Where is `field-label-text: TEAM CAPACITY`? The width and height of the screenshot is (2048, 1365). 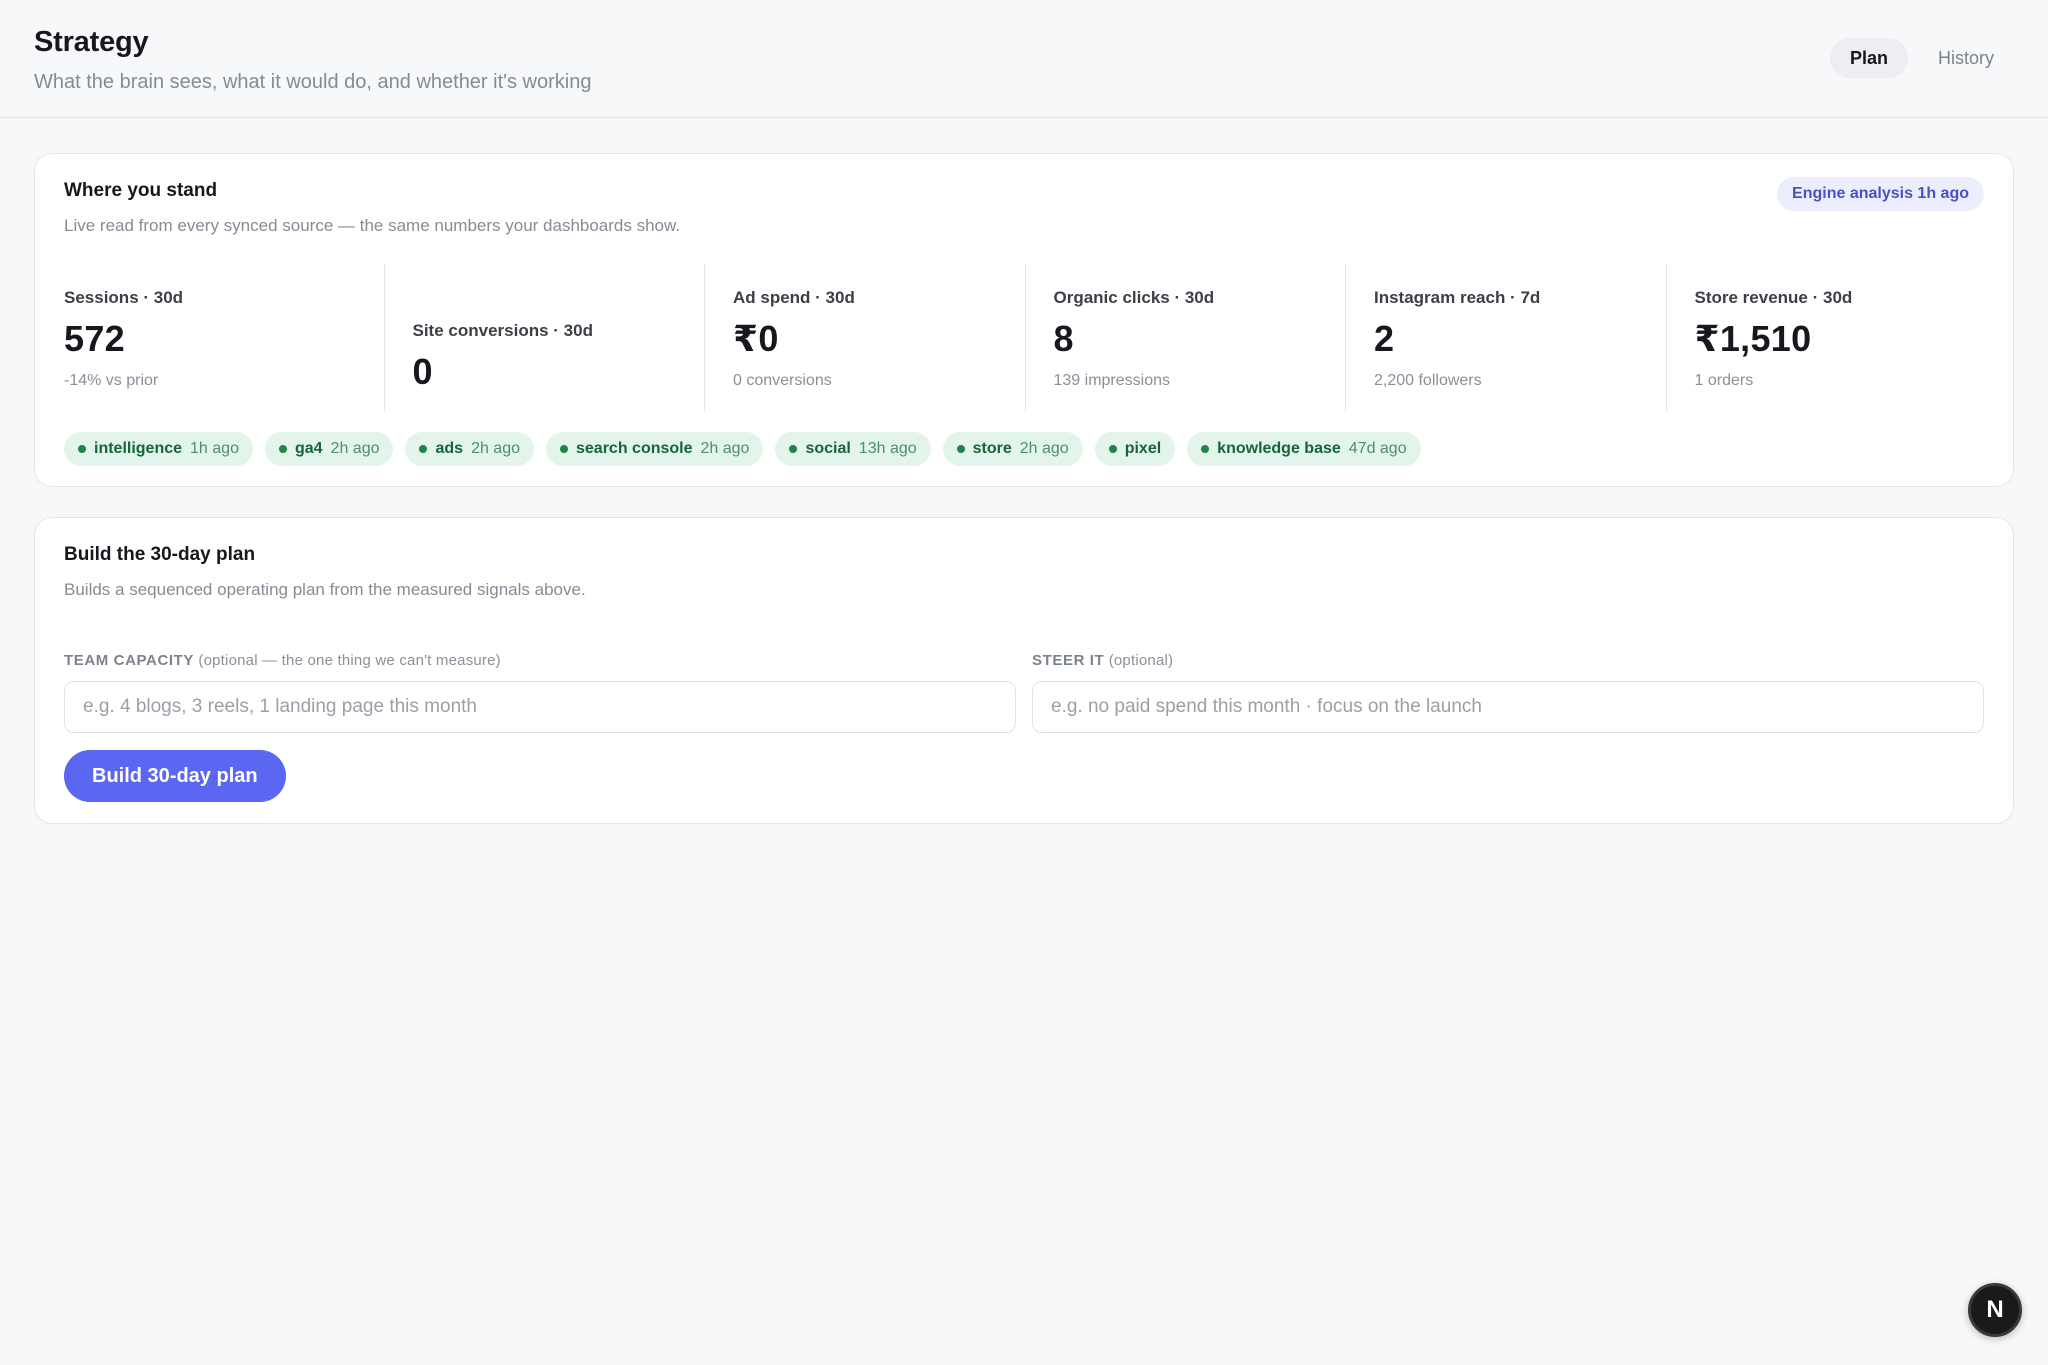 field-label-text: TEAM CAPACITY is located at coordinates (129, 660).